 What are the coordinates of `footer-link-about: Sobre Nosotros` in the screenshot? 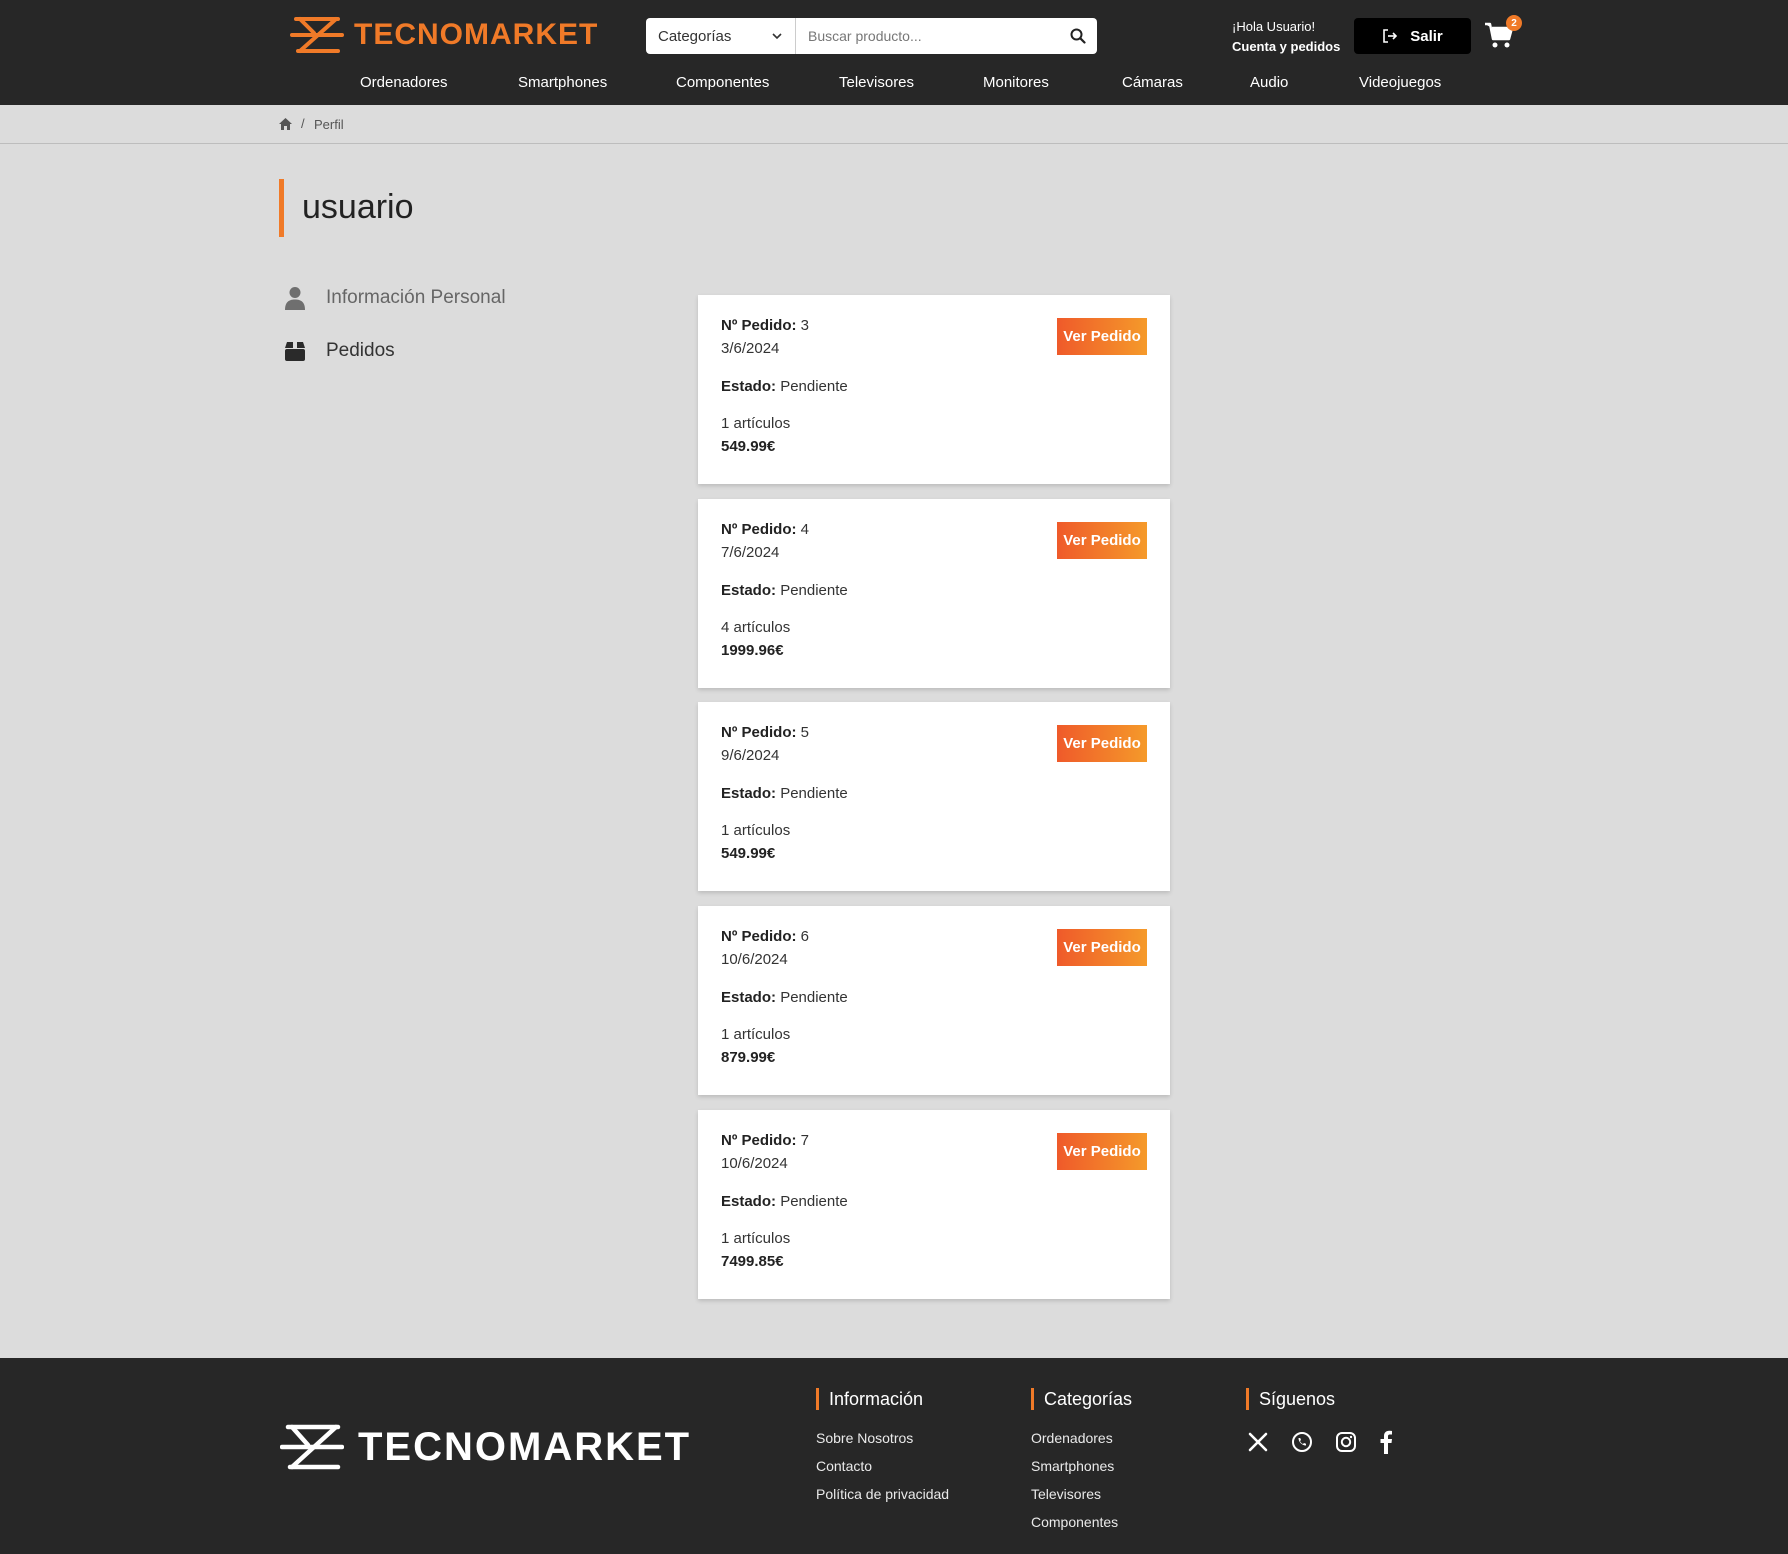 It's located at (864, 1438).